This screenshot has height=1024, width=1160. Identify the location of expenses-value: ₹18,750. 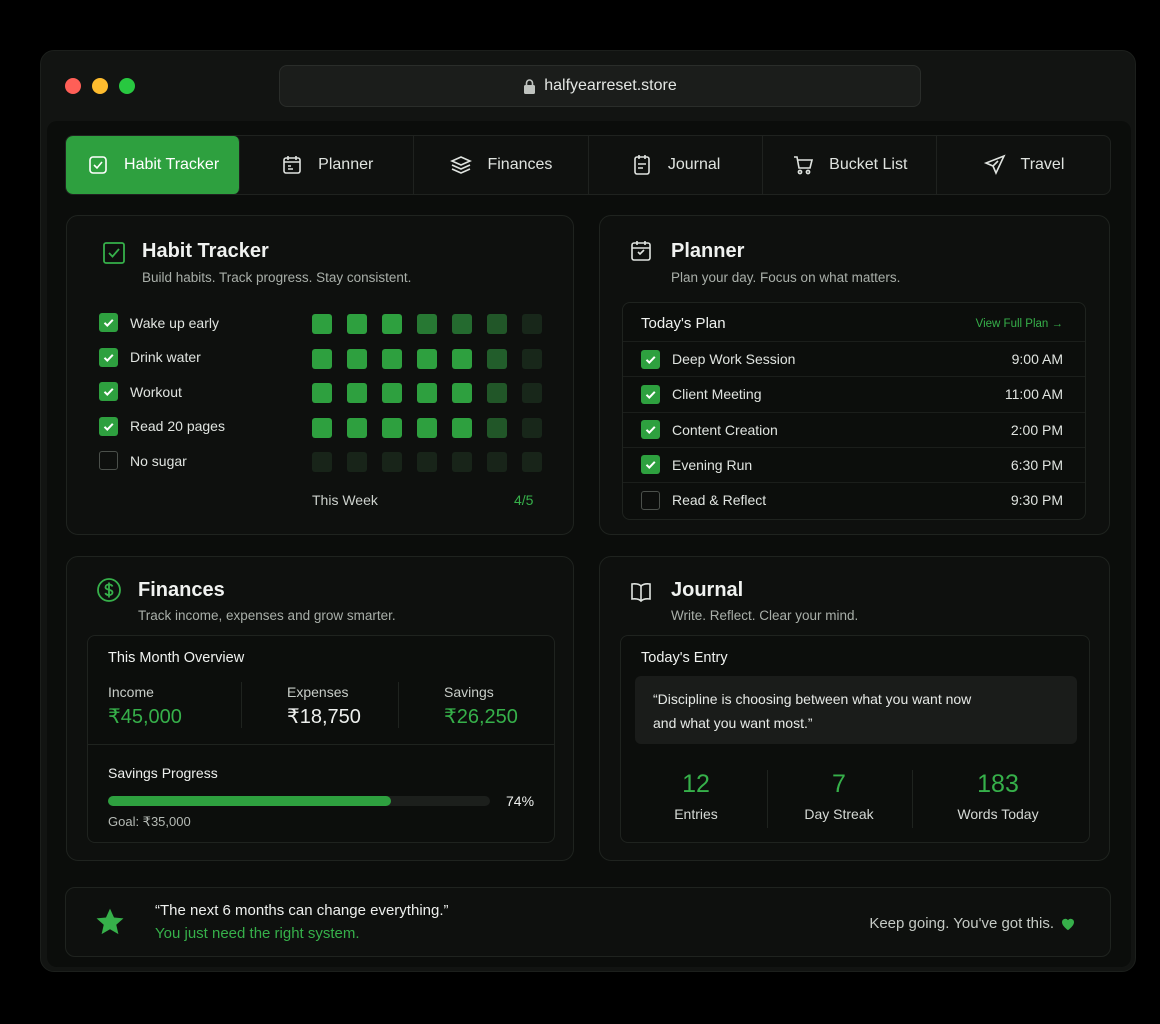
(324, 717).